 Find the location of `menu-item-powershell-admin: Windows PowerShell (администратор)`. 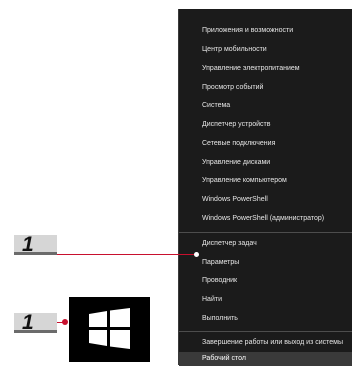

menu-item-powershell-admin: Windows PowerShell (администратор) is located at coordinates (265, 219).